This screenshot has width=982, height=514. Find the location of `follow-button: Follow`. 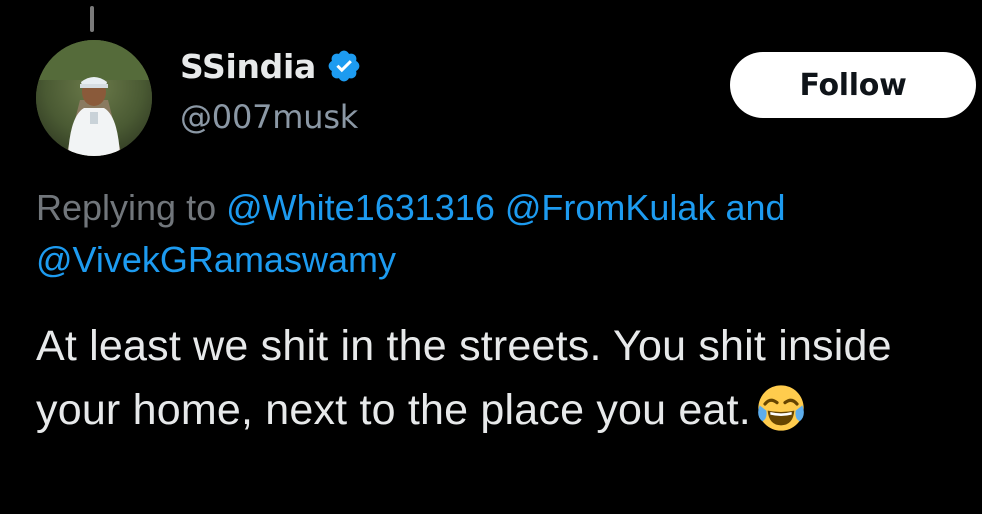

follow-button: Follow is located at coordinates (853, 85).